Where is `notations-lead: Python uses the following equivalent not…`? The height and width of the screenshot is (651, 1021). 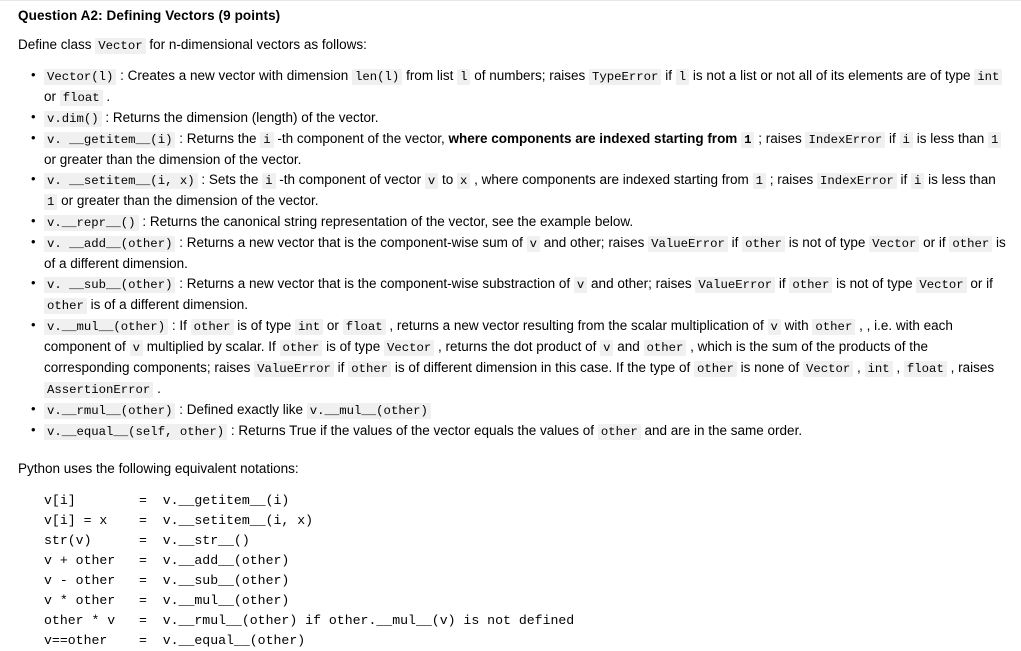 notations-lead: Python uses the following equivalent not… is located at coordinates (158, 468).